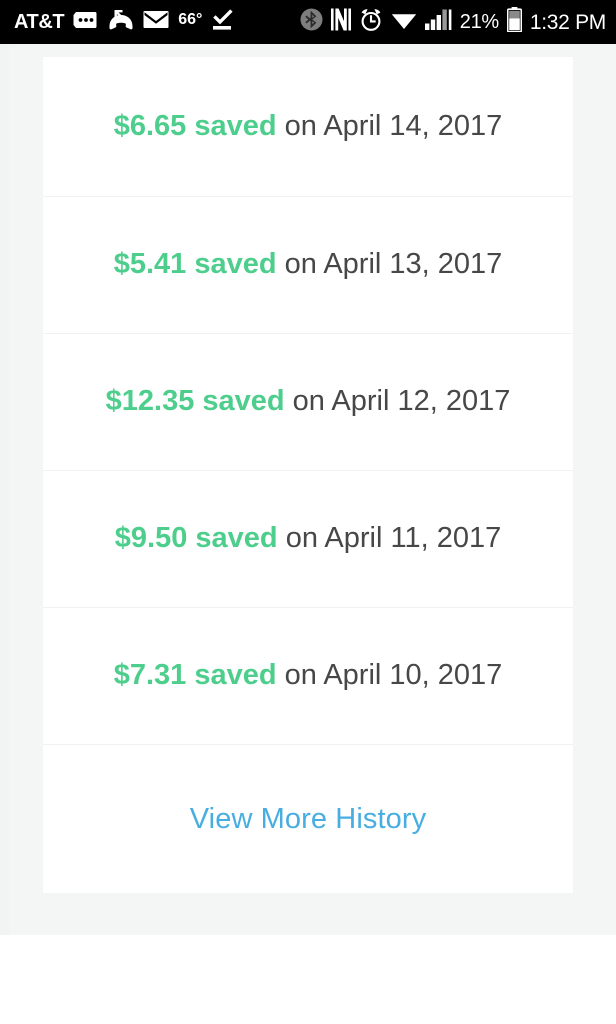  I want to click on amount-saved-label: $5.41 saved, so click(195, 264).